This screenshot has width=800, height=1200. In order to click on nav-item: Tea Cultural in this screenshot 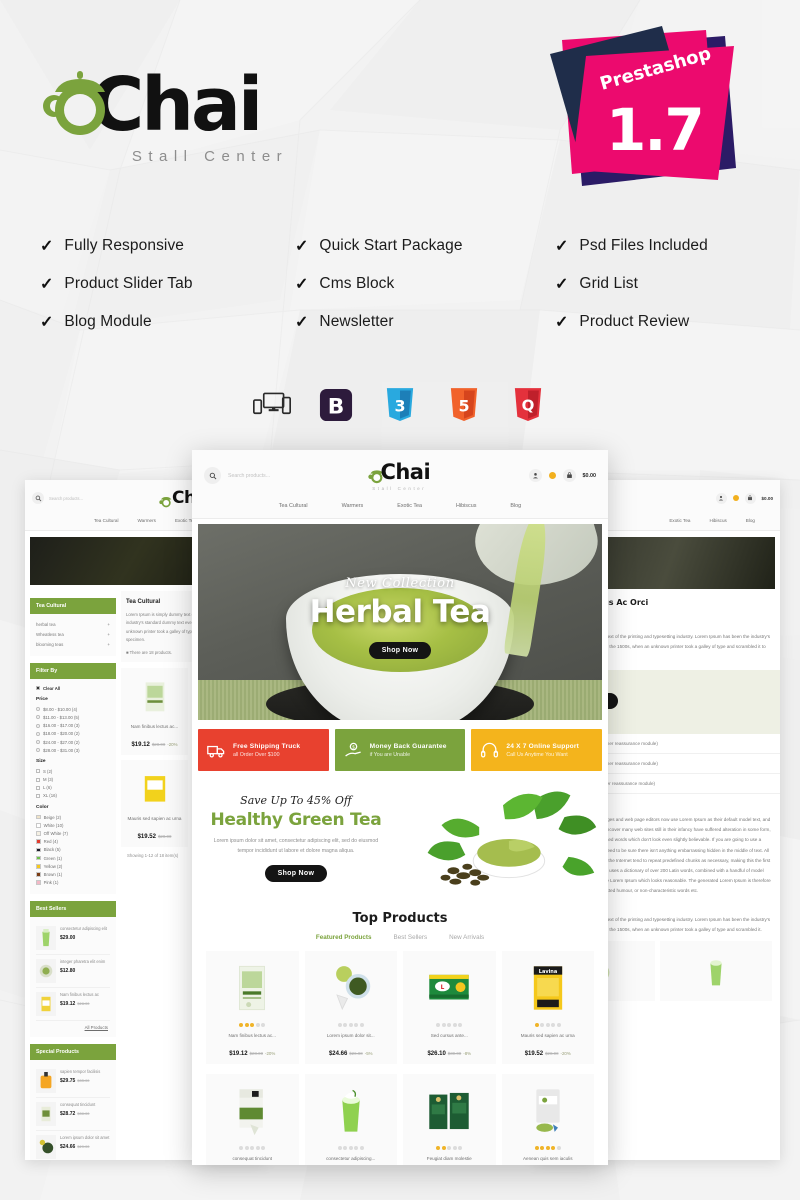, I will do `click(106, 520)`.